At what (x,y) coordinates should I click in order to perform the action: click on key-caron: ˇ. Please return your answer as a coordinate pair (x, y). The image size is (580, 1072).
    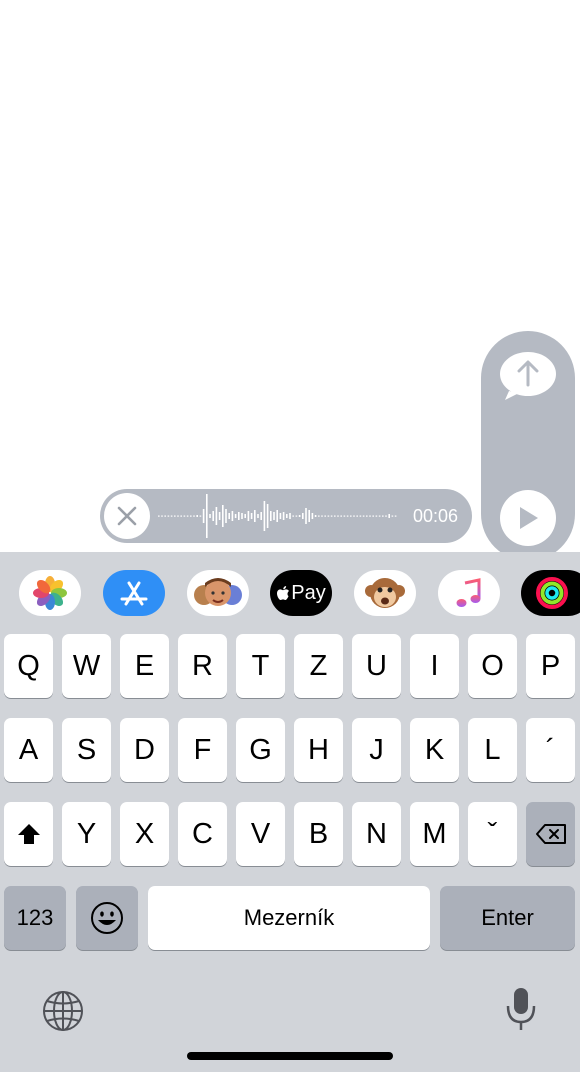
    Looking at the image, I should click on (492, 834).